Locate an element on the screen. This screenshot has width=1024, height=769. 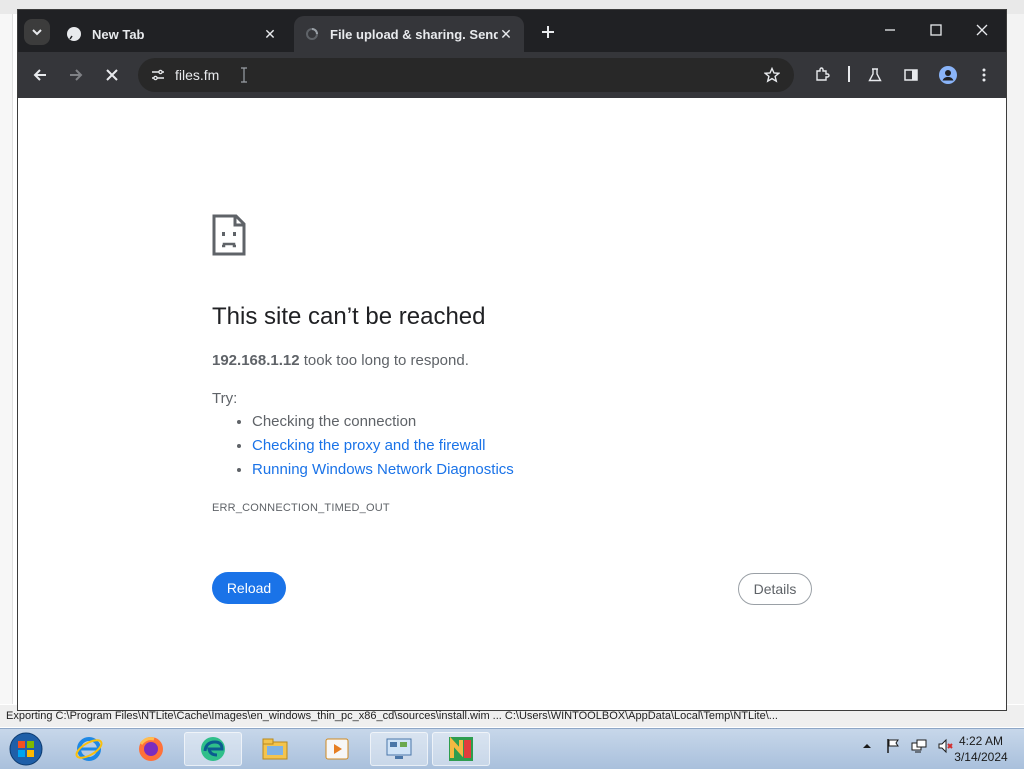
suggestion-check-connection: Checking the connection is located at coordinates (383, 422).